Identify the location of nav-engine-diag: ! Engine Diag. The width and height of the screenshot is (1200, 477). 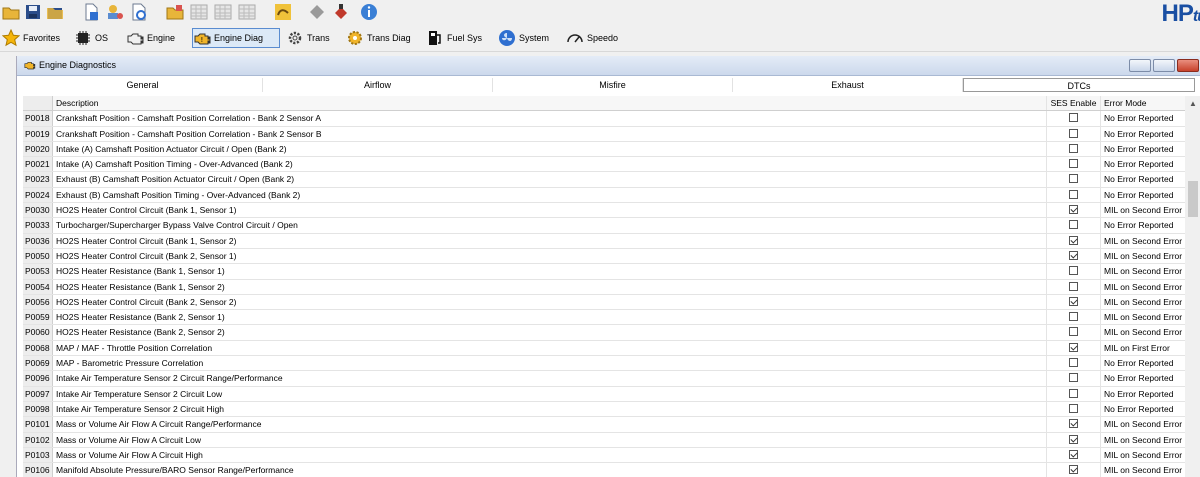
(236, 38).